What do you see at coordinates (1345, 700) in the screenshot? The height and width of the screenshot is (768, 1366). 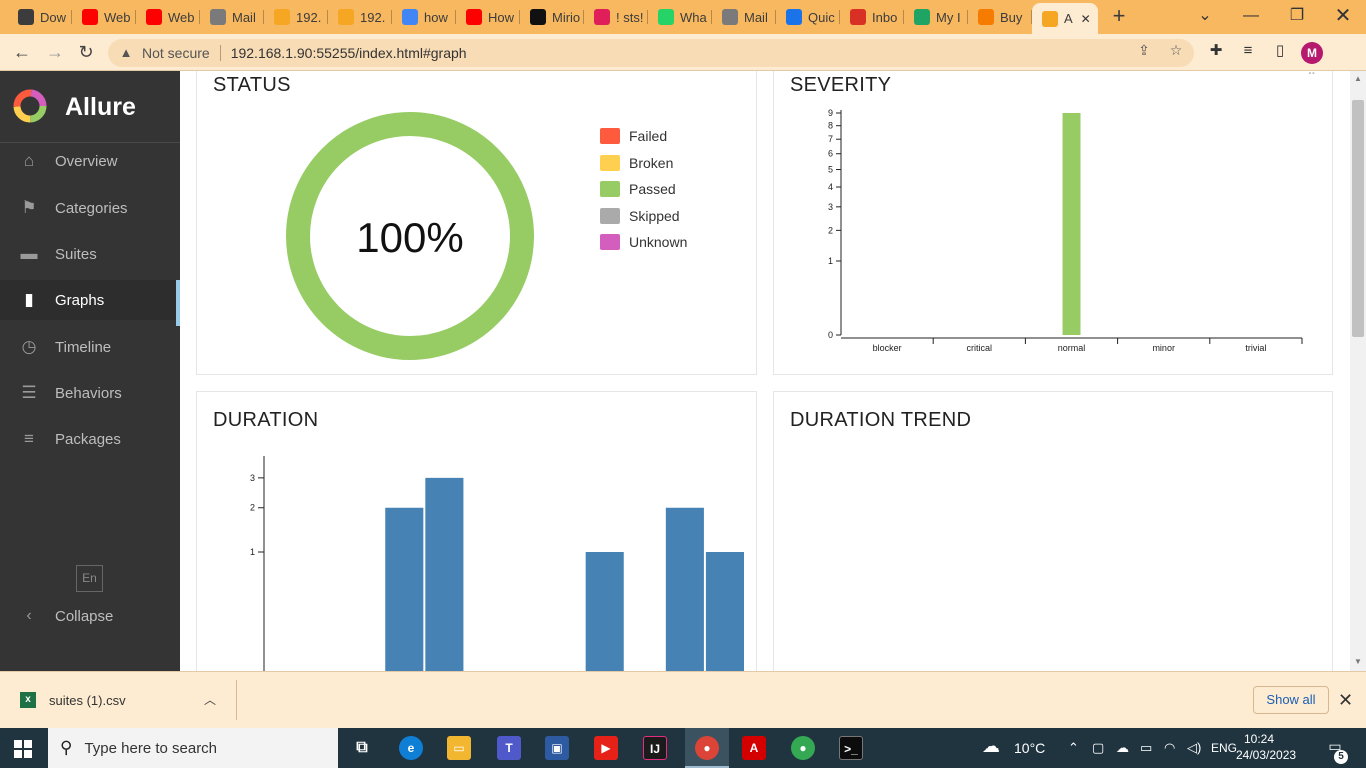 I see `close-downloads-icon: ✕` at bounding box center [1345, 700].